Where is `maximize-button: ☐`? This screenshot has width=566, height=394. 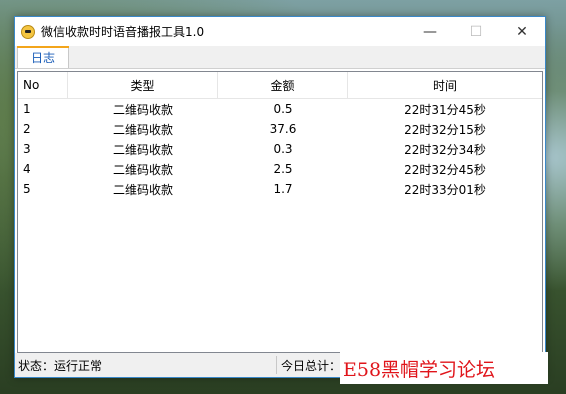
maximize-button: ☐ is located at coordinates (476, 31).